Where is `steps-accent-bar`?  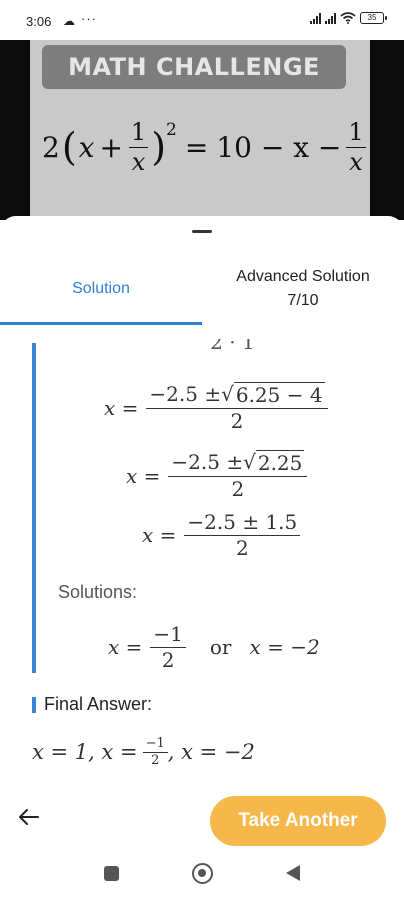
steps-accent-bar is located at coordinates (34, 508).